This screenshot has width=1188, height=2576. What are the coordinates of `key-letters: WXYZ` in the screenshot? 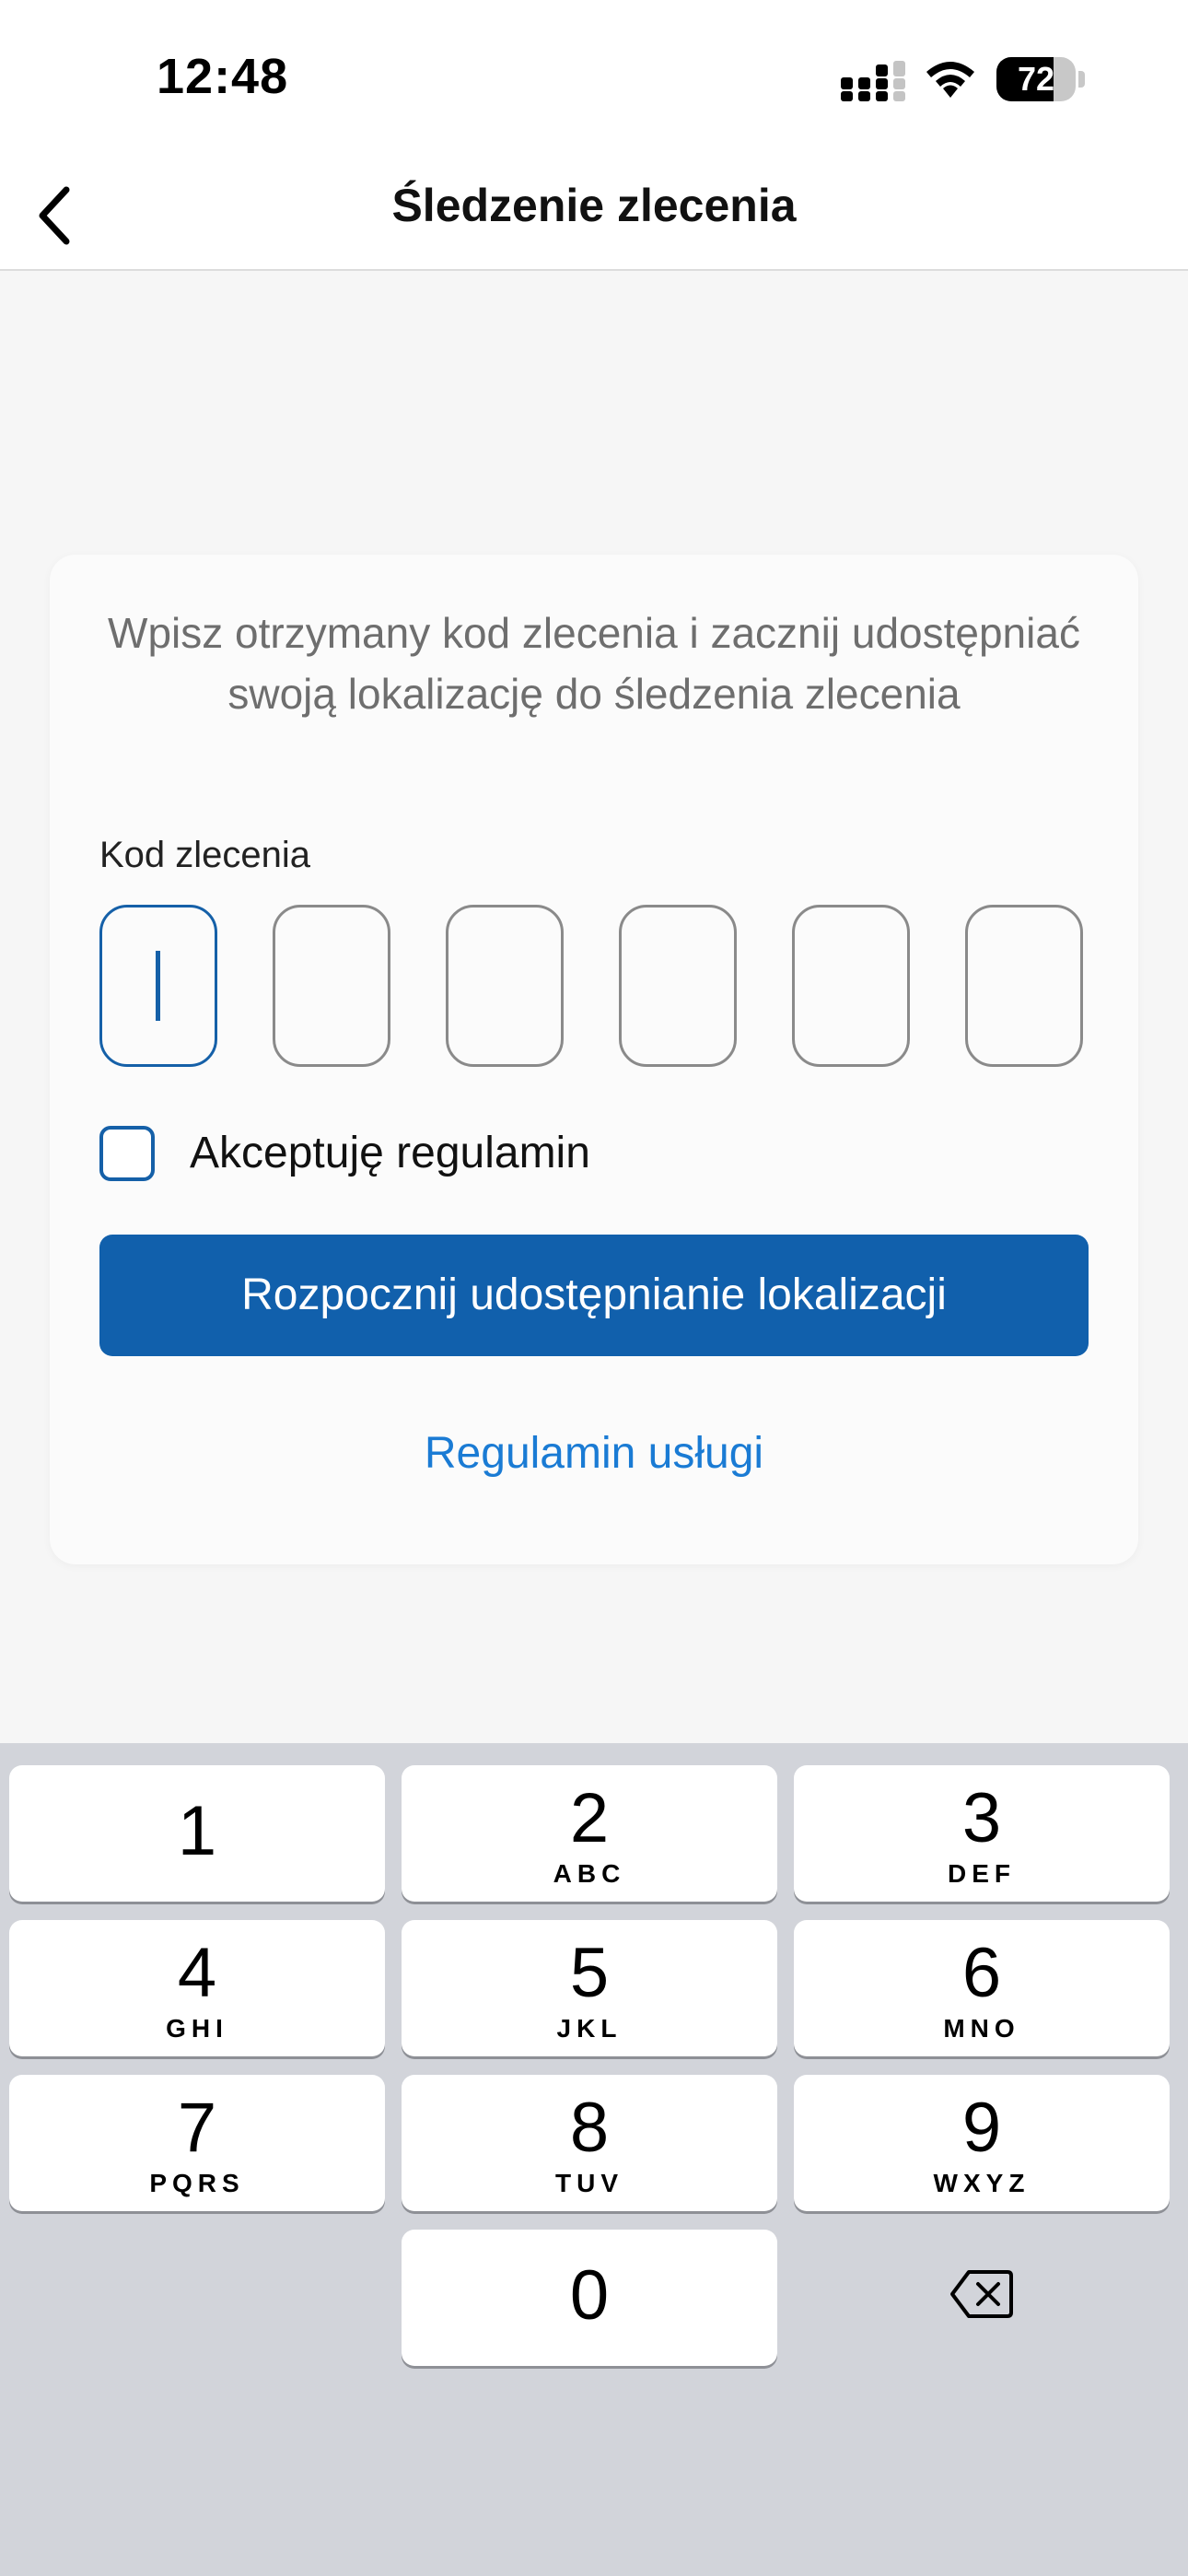 It's located at (982, 2183).